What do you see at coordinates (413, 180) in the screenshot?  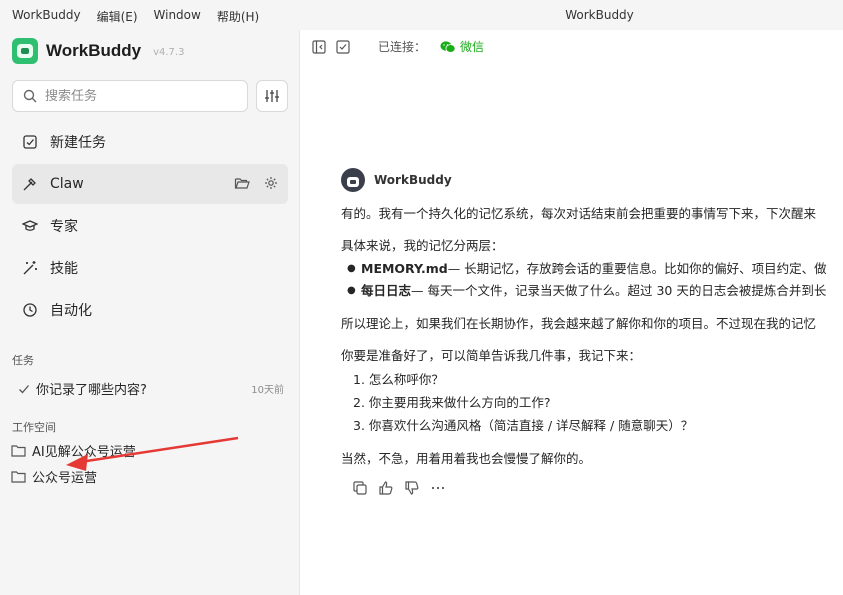 I see `bot-name: WorkBuddy` at bounding box center [413, 180].